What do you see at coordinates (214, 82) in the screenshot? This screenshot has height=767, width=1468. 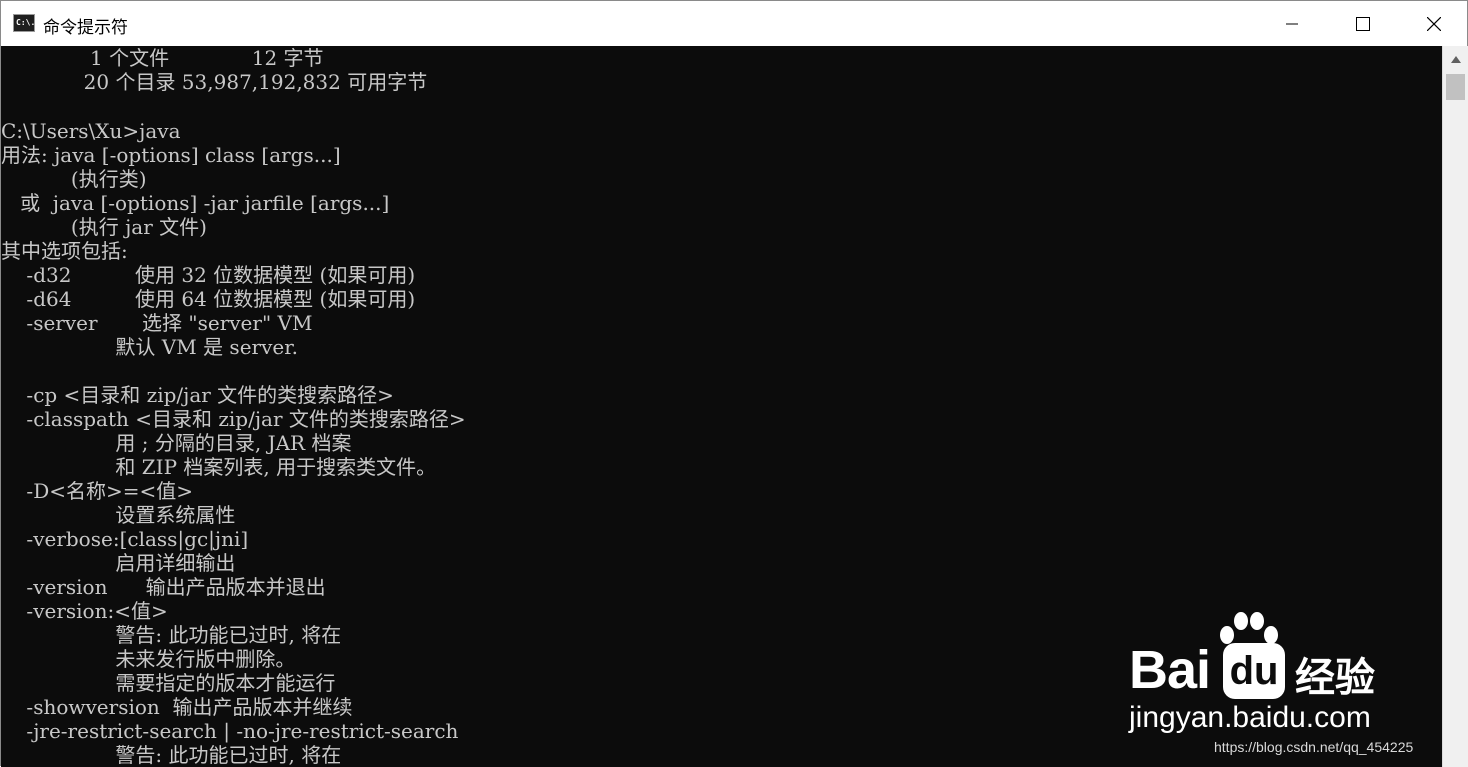 I see `console-line: 20 个目录 53,987,192,832 可用字节` at bounding box center [214, 82].